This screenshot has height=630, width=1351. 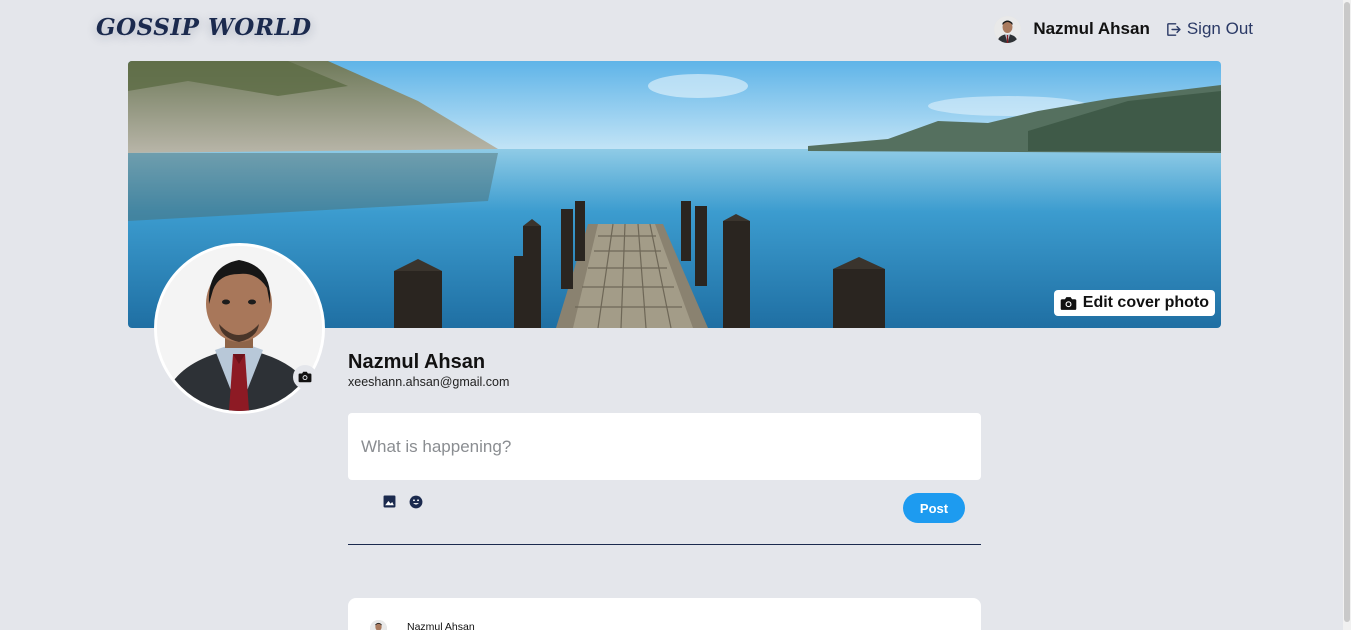 What do you see at coordinates (1219, 28) in the screenshot?
I see `signout-label: Sign Out` at bounding box center [1219, 28].